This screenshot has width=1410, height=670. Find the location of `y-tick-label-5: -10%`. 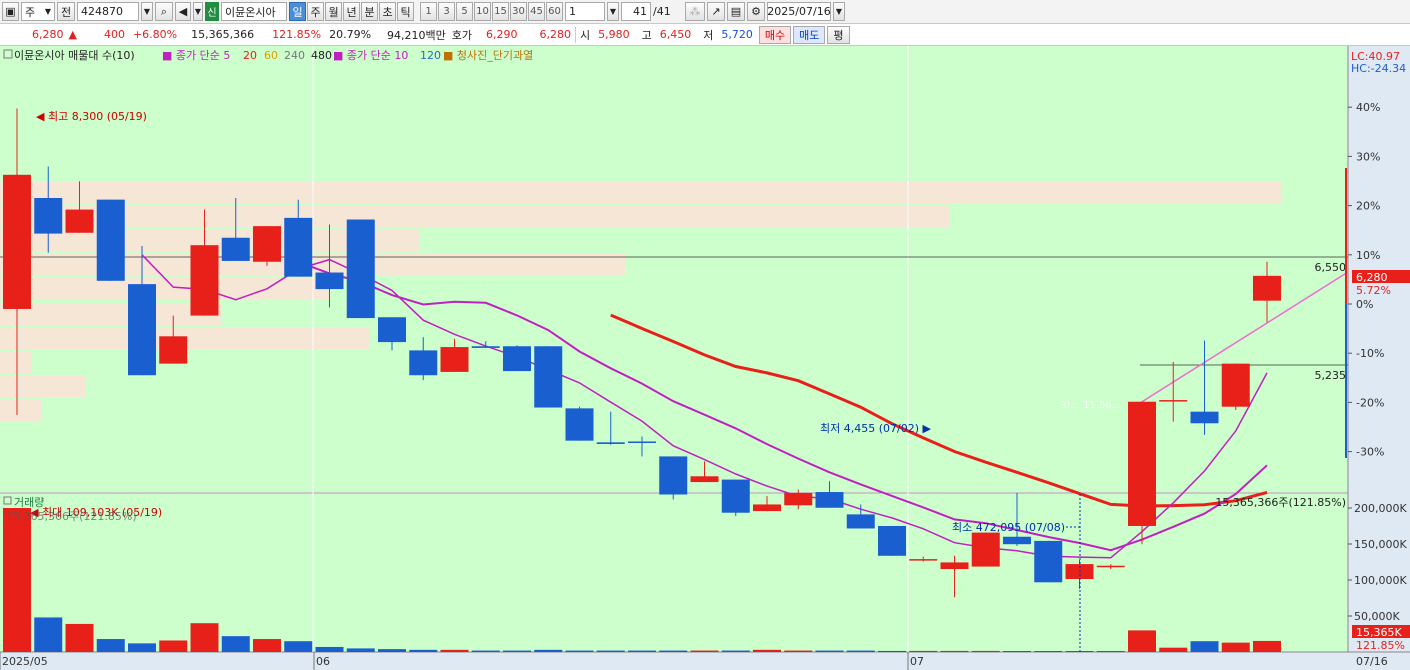

y-tick-label-5: -10% is located at coordinates (1370, 353).